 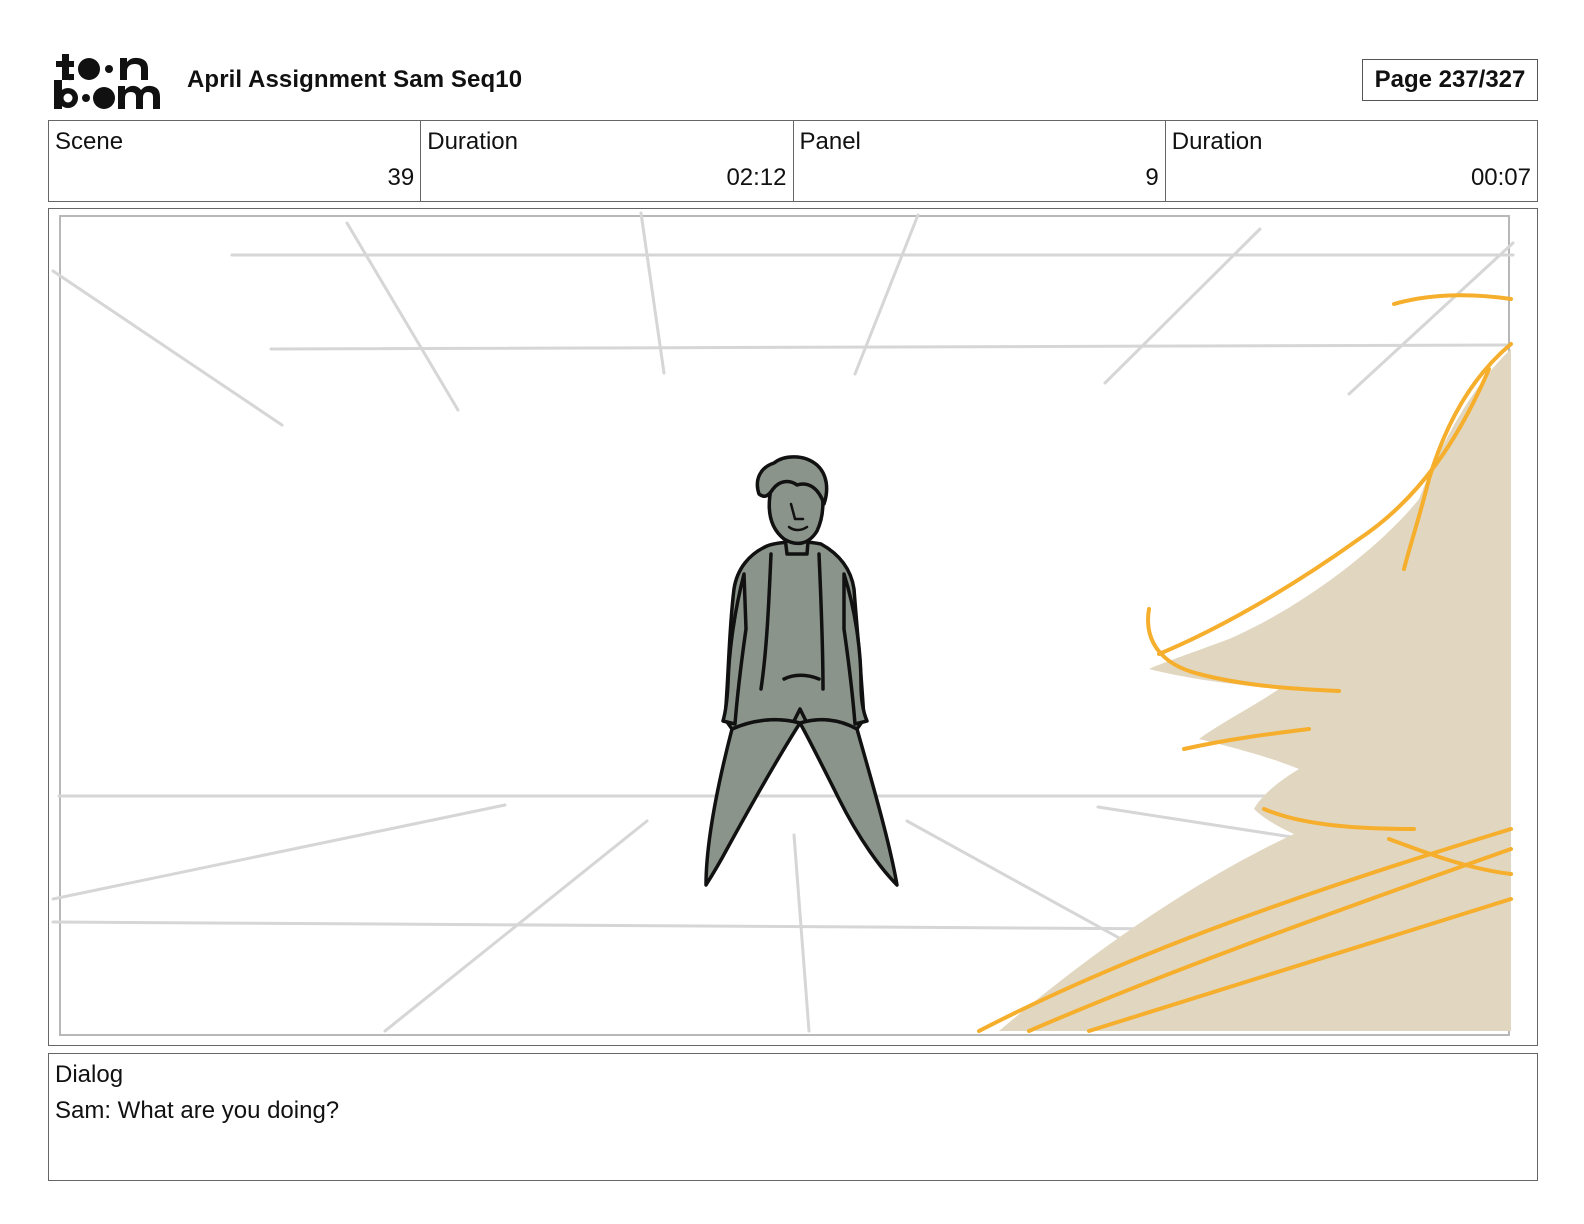 What do you see at coordinates (606, 161) in the screenshot?
I see `scene-duration-cell: Duration 02:12` at bounding box center [606, 161].